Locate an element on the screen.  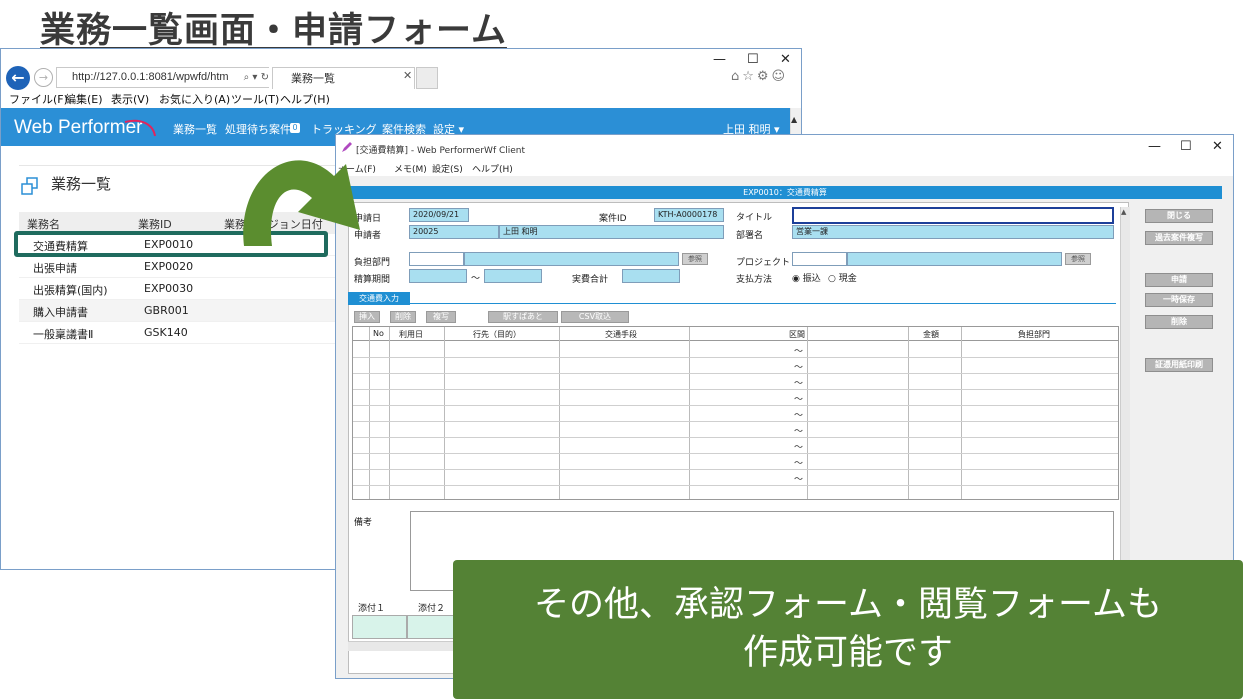
copy-past-case-button: 過去案件複写 is located at coordinates (1179, 238).